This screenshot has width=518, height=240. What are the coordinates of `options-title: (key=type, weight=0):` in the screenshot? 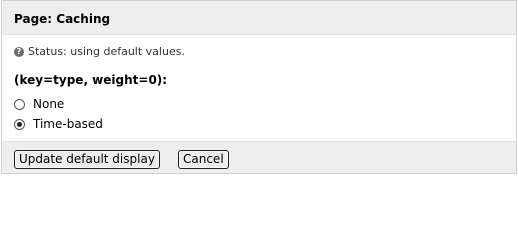 It's located at (91, 80).